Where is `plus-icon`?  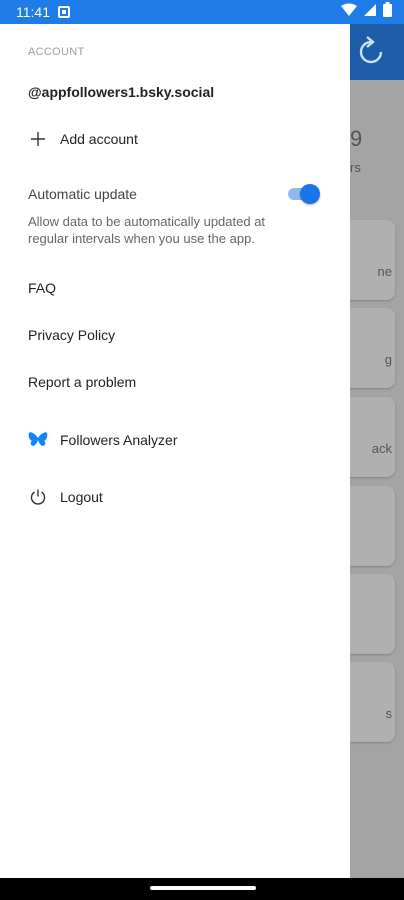 plus-icon is located at coordinates (38, 139).